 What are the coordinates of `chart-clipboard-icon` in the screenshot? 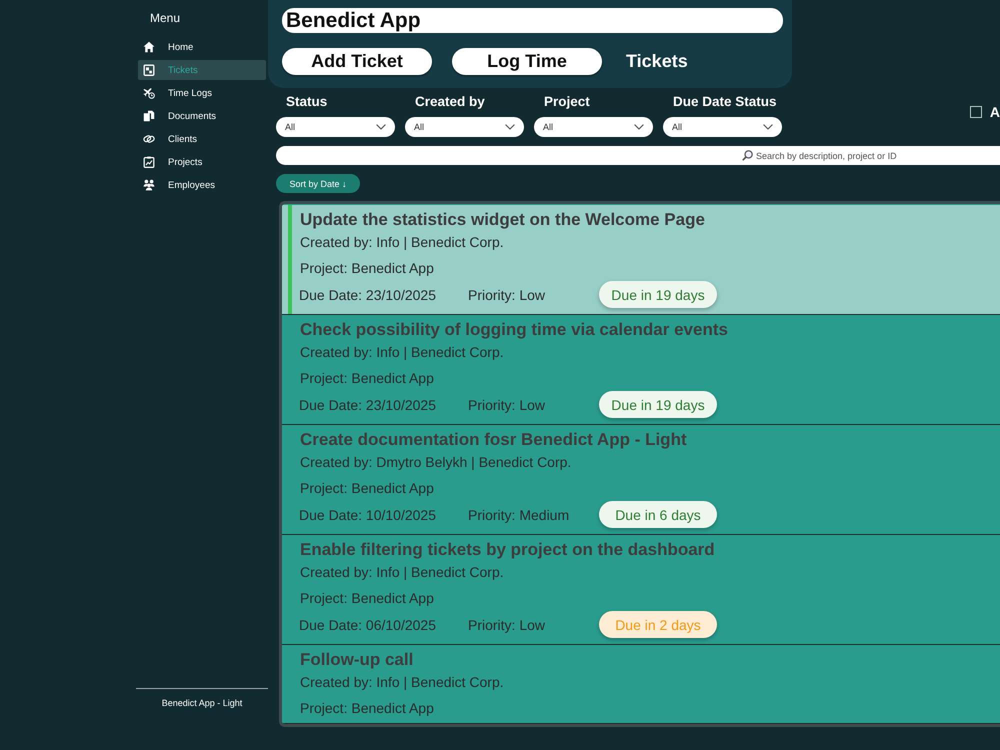 It's located at (149, 162).